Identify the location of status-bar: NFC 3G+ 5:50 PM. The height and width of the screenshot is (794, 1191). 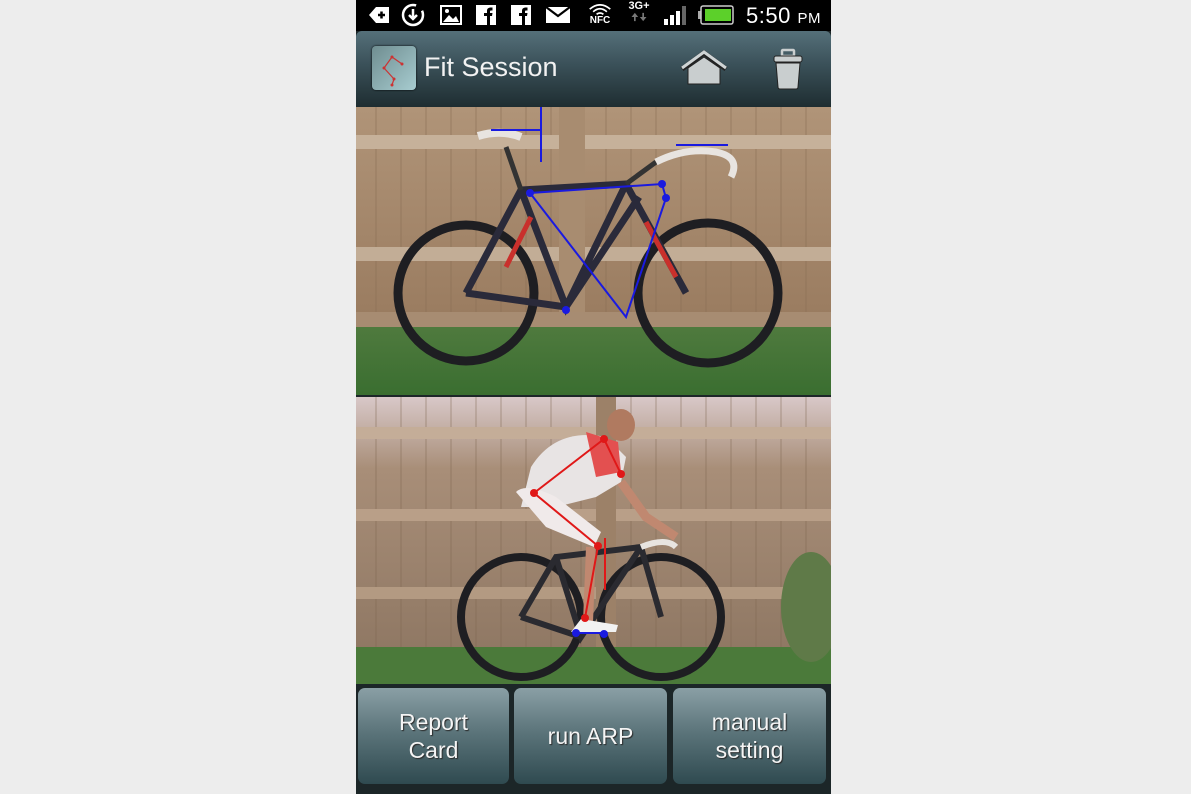
(593, 15).